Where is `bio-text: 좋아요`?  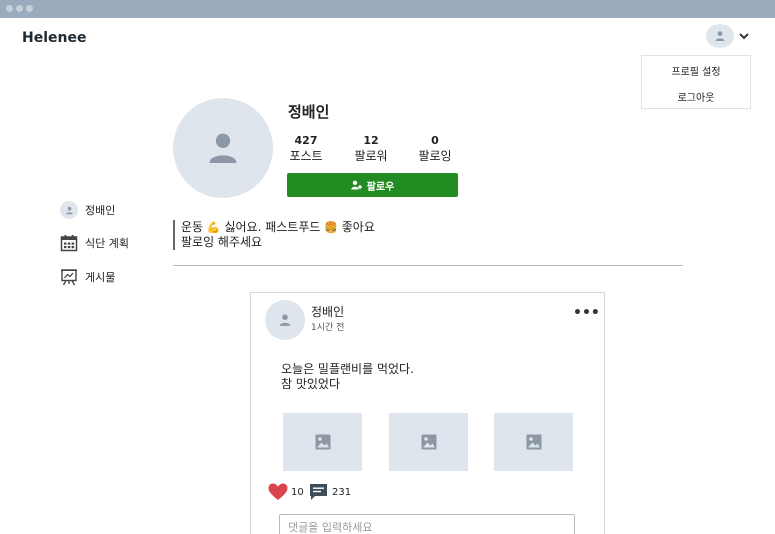
bio-text: 좋아요 is located at coordinates (358, 227).